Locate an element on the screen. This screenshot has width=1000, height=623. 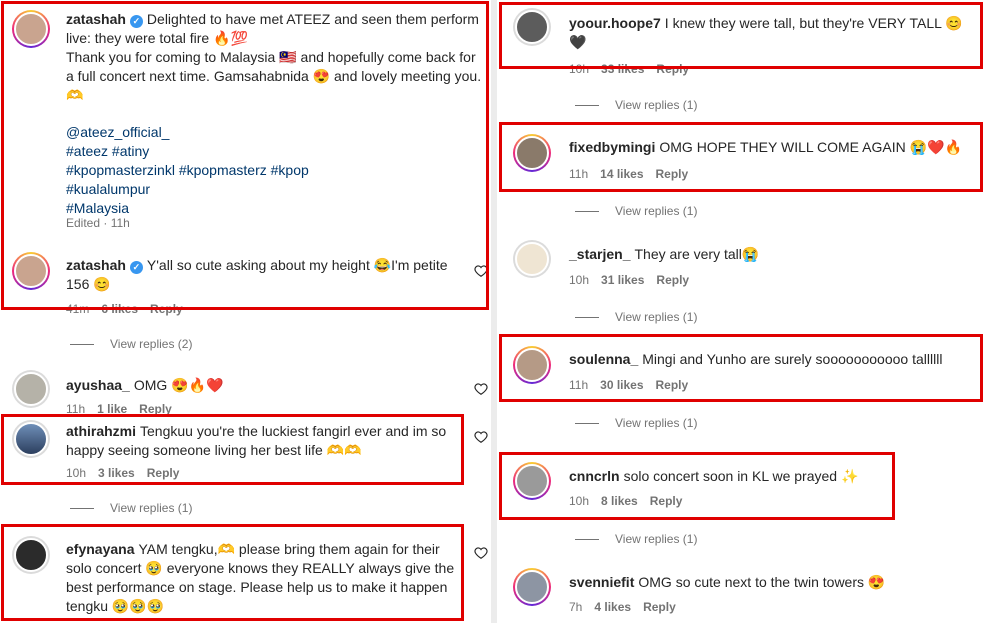
likes-count: 6 likes is located at coordinates (119, 309).